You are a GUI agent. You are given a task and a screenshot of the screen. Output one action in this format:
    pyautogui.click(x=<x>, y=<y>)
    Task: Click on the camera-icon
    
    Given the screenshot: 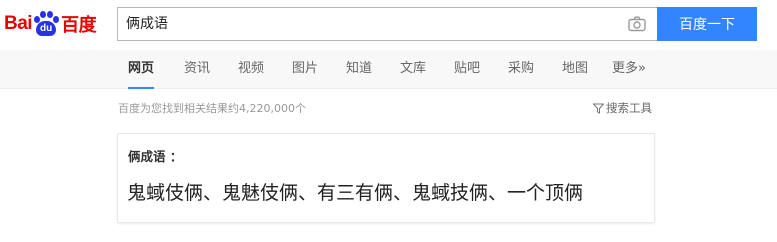 What is the action you would take?
    pyautogui.click(x=637, y=24)
    